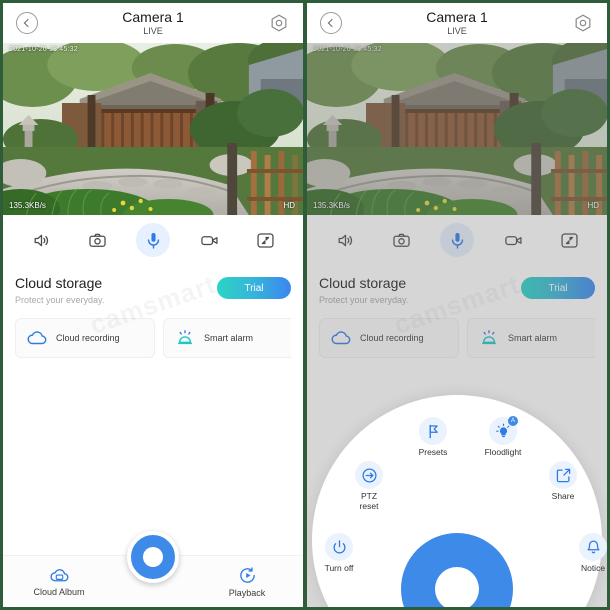  I want to click on radial-label-notice: Notice, so click(593, 568).